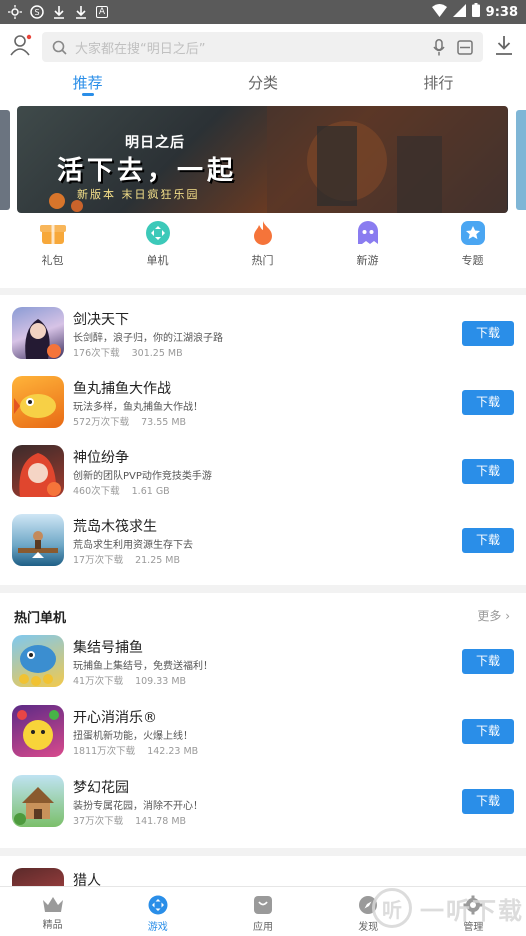 The width and height of the screenshot is (526, 936). Describe the element at coordinates (133, 736) in the screenshot. I see `app-desc: 扭蛋机新功能，火爆上线！` at that location.